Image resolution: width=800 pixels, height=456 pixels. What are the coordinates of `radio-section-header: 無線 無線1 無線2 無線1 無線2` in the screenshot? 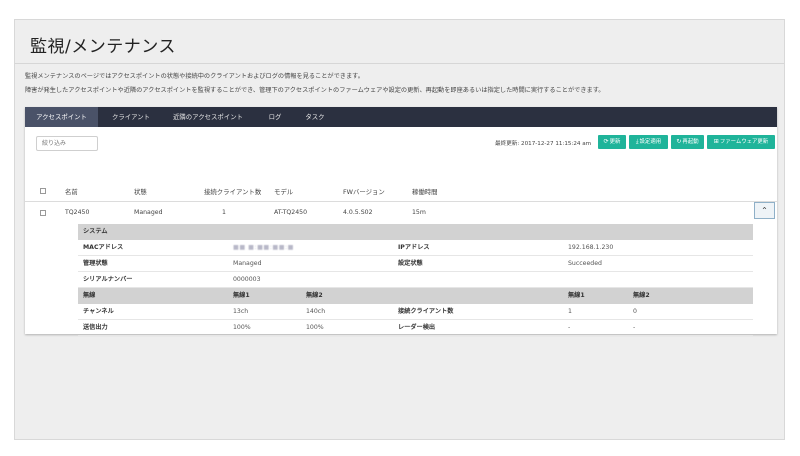 It's located at (415, 296).